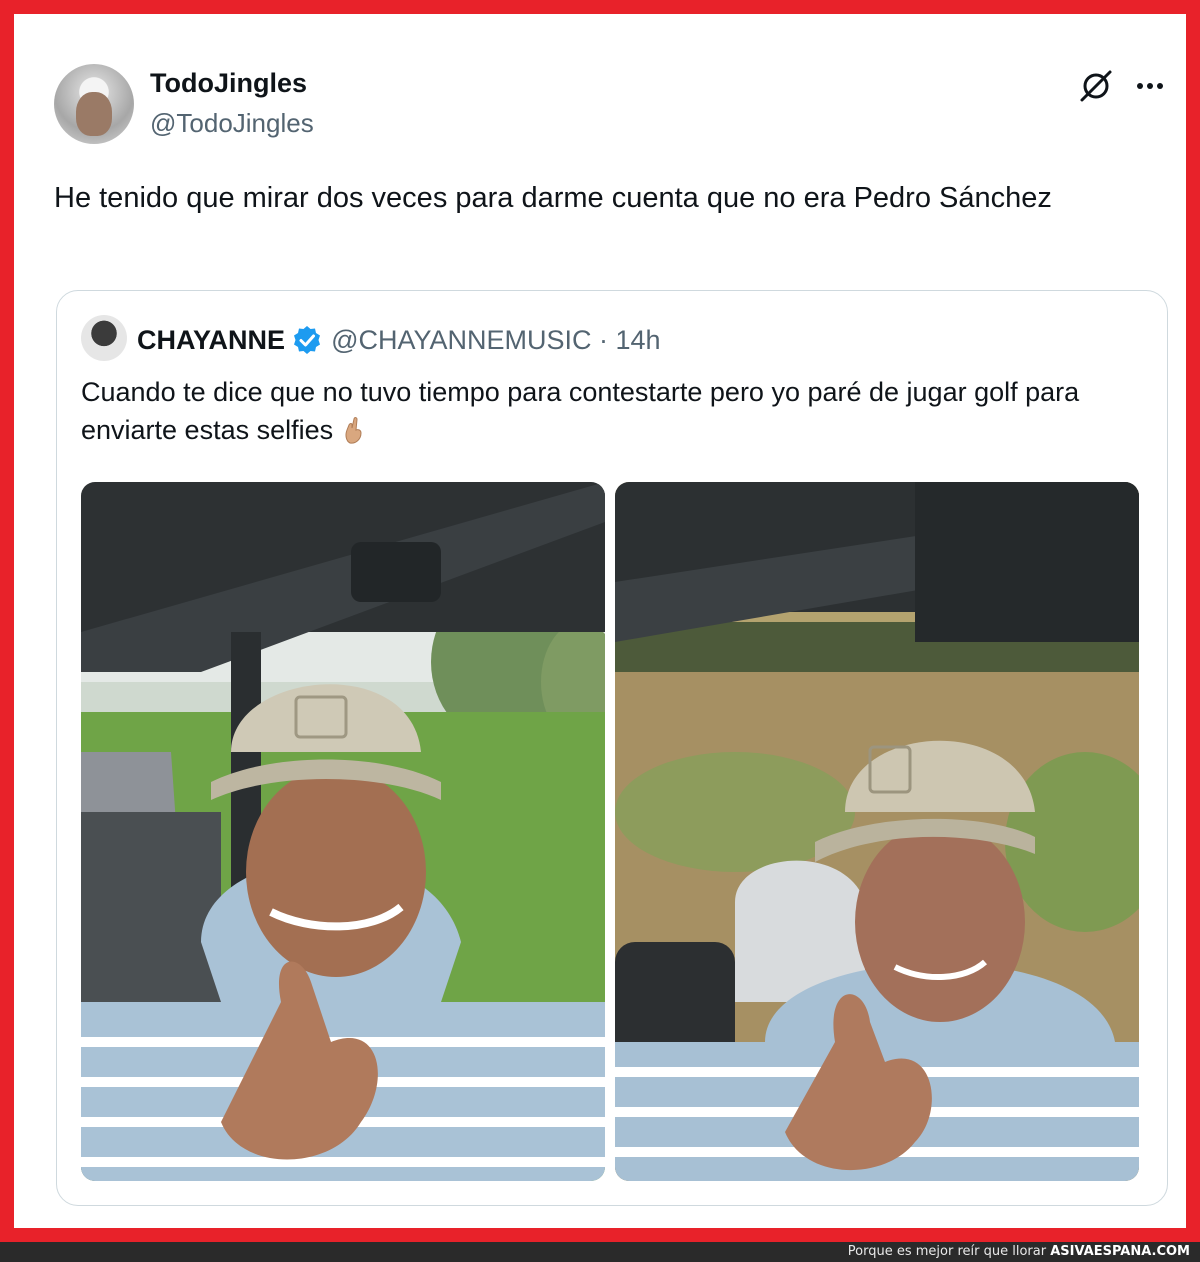 The image size is (1200, 1262). What do you see at coordinates (1120, 1251) in the screenshot?
I see `footer-brand: ASIVAESPANA.COM` at bounding box center [1120, 1251].